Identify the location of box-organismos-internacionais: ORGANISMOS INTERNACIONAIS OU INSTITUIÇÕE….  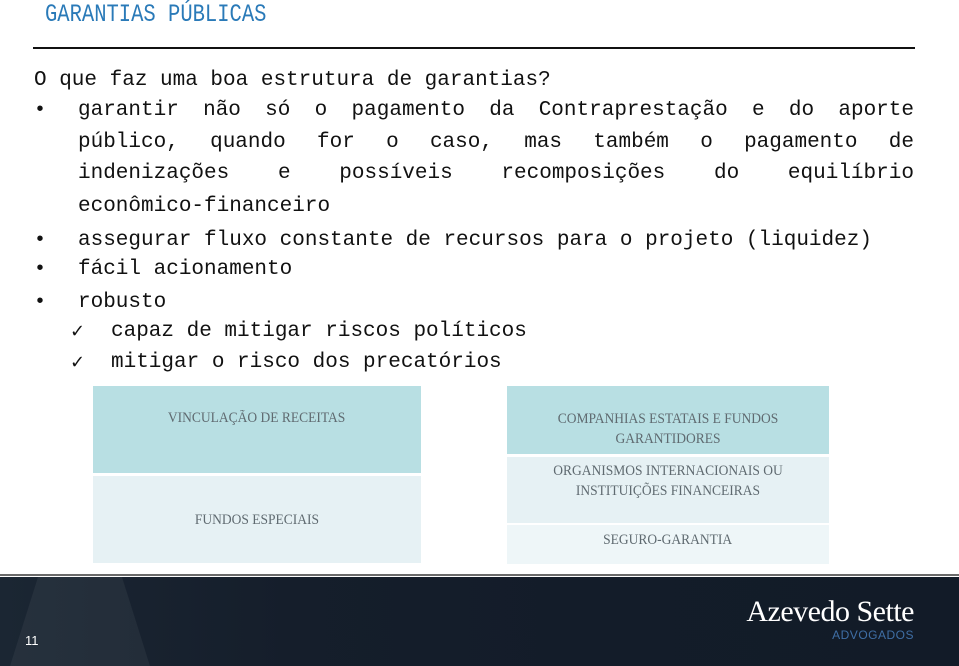
(668, 490).